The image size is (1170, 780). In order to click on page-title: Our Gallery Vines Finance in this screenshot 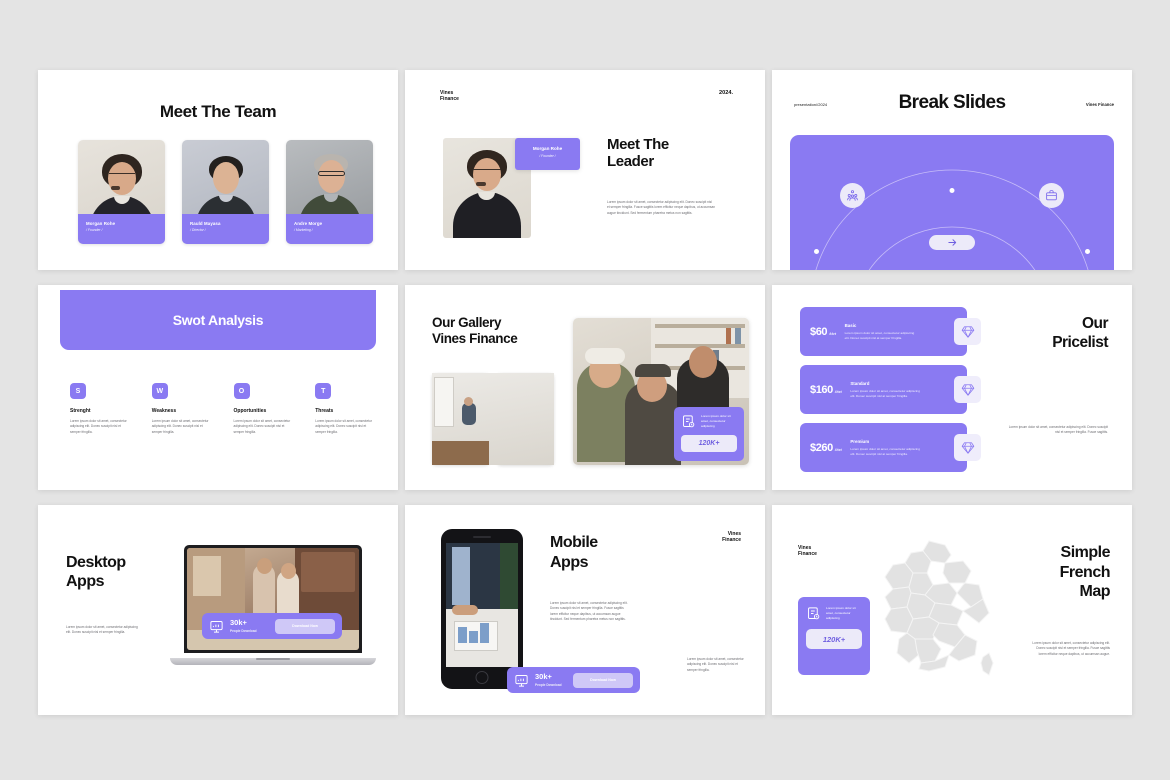, I will do `click(475, 331)`.